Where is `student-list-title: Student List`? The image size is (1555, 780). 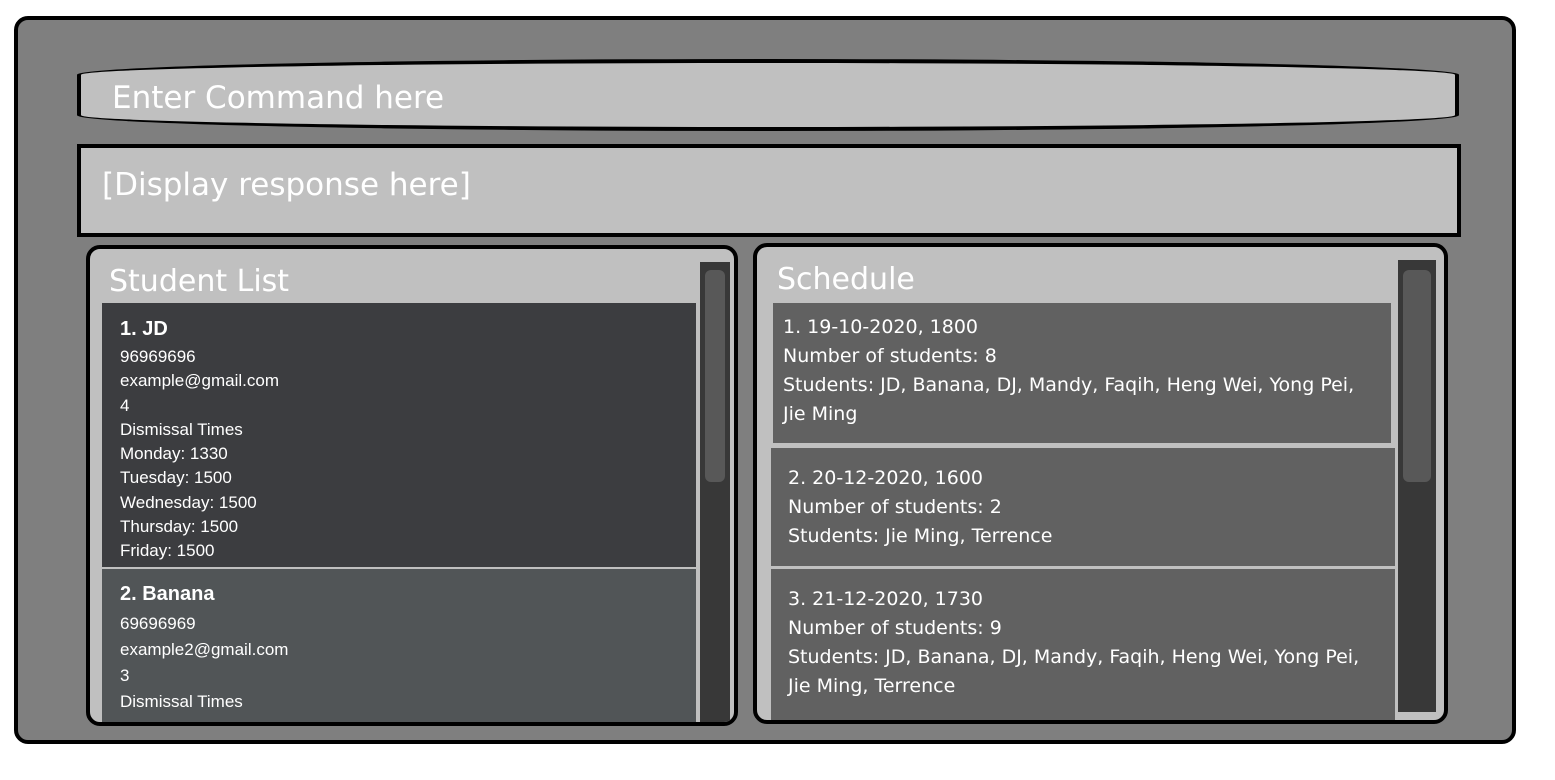
student-list-title: Student List is located at coordinates (199, 281).